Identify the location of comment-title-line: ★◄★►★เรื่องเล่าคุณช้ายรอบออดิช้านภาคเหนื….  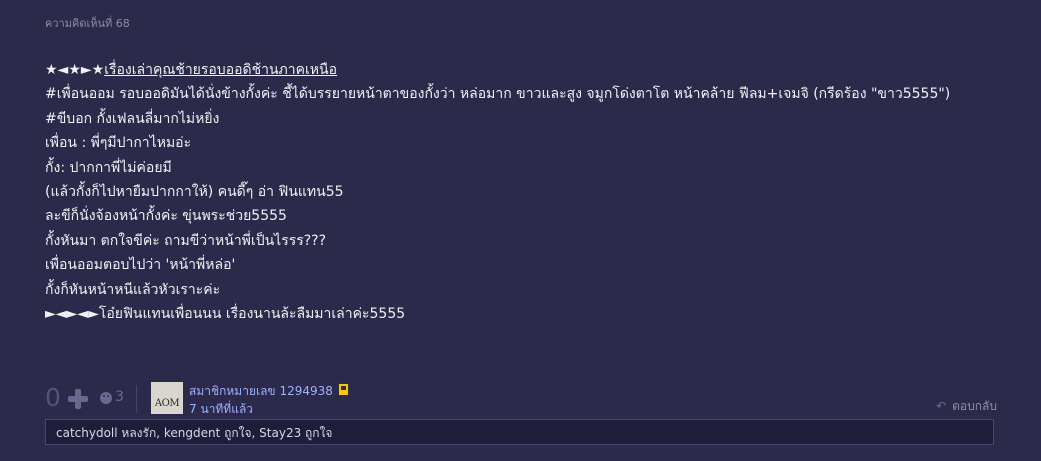
(525, 70).